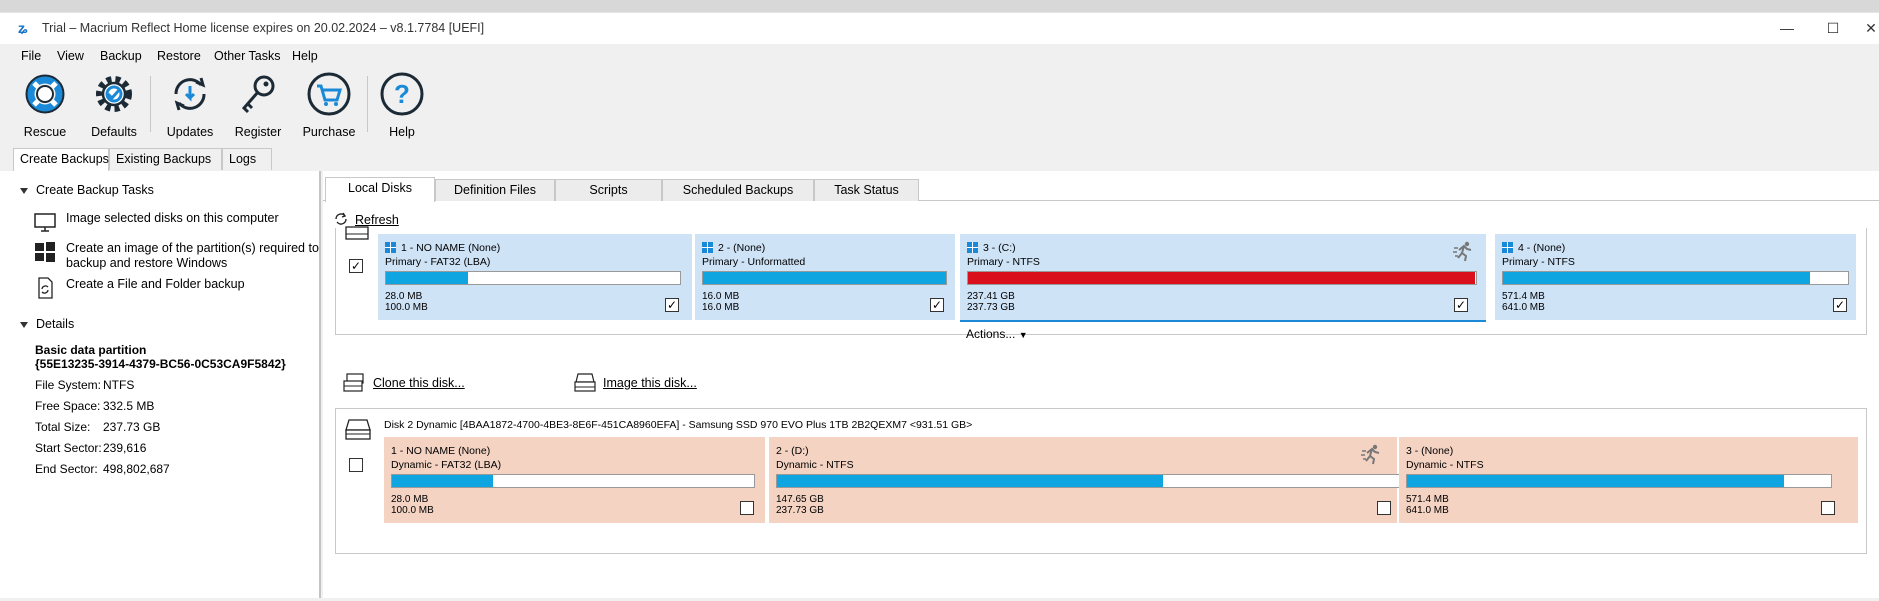  I want to click on purchase-label: Purchase, so click(329, 132).